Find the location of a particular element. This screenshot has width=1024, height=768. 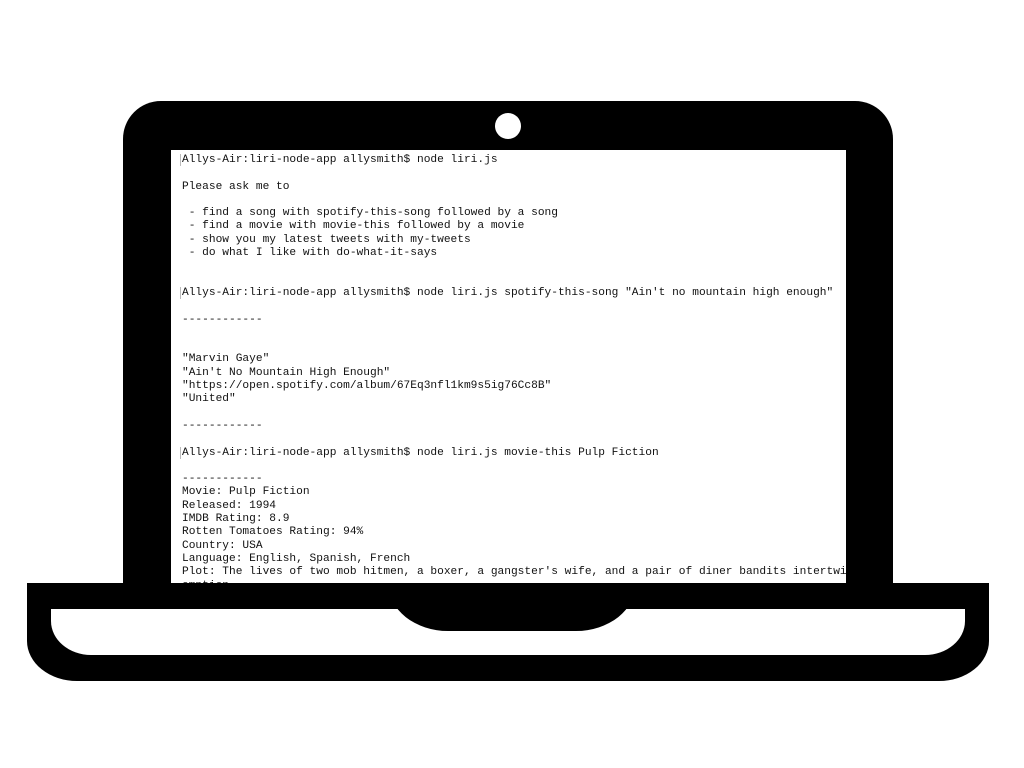

terminal-line: IMDB Rating: 8.9 is located at coordinates (236, 519).